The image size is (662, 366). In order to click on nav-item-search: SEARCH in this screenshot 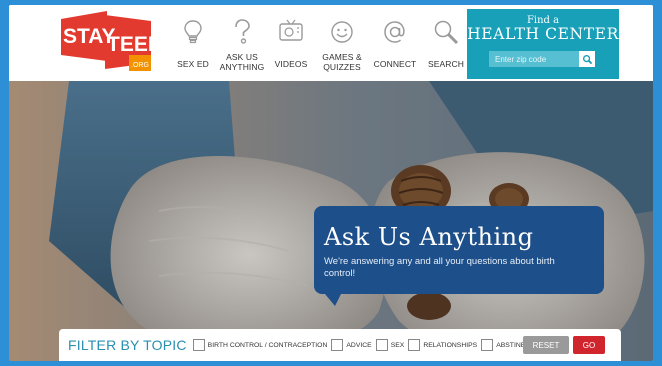, I will do `click(446, 43)`.